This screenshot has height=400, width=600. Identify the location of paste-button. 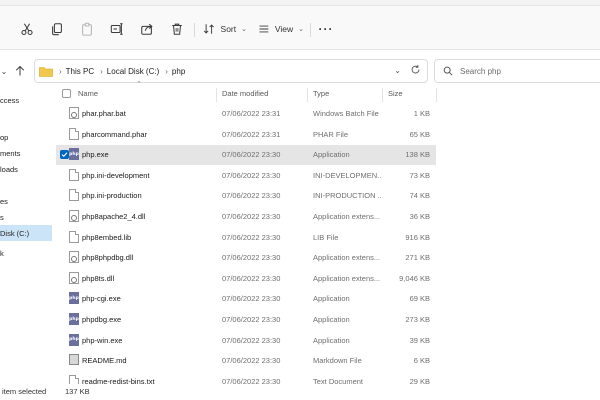
(87, 29).